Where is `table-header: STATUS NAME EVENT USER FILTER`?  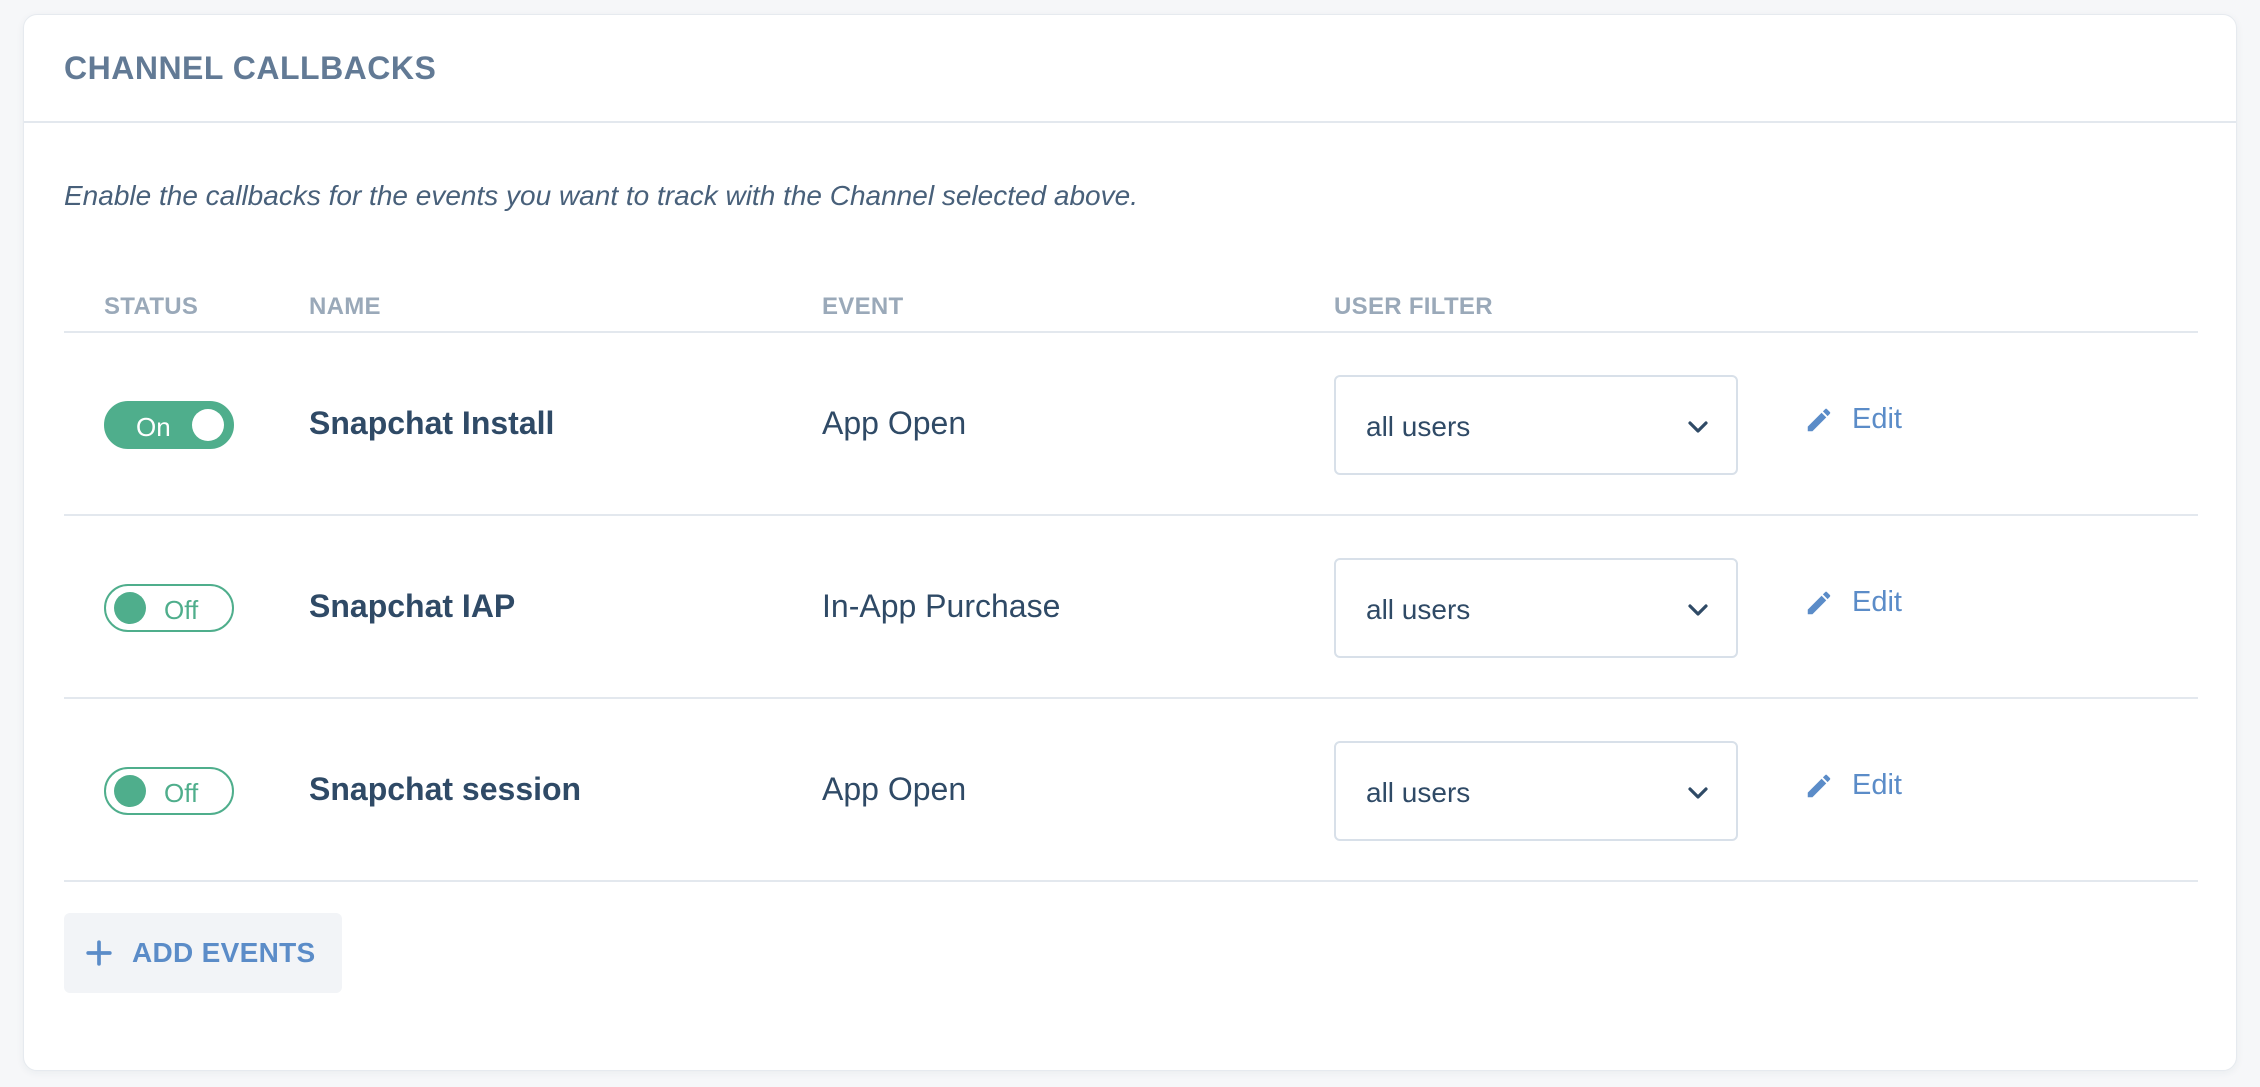
table-header: STATUS NAME EVENT USER FILTER is located at coordinates (1131, 303).